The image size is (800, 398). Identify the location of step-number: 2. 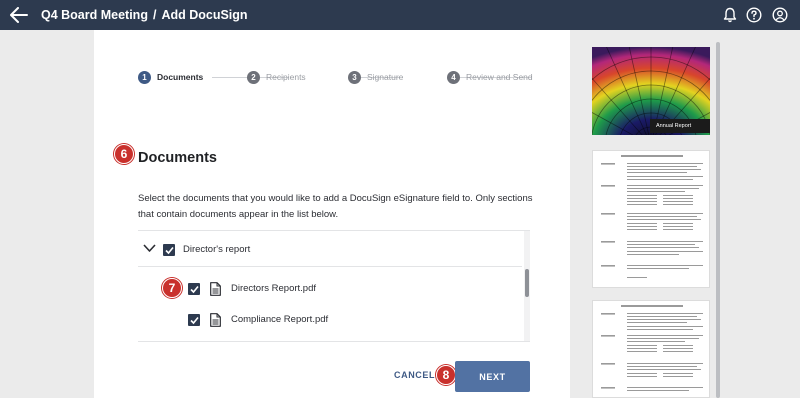
(253, 77).